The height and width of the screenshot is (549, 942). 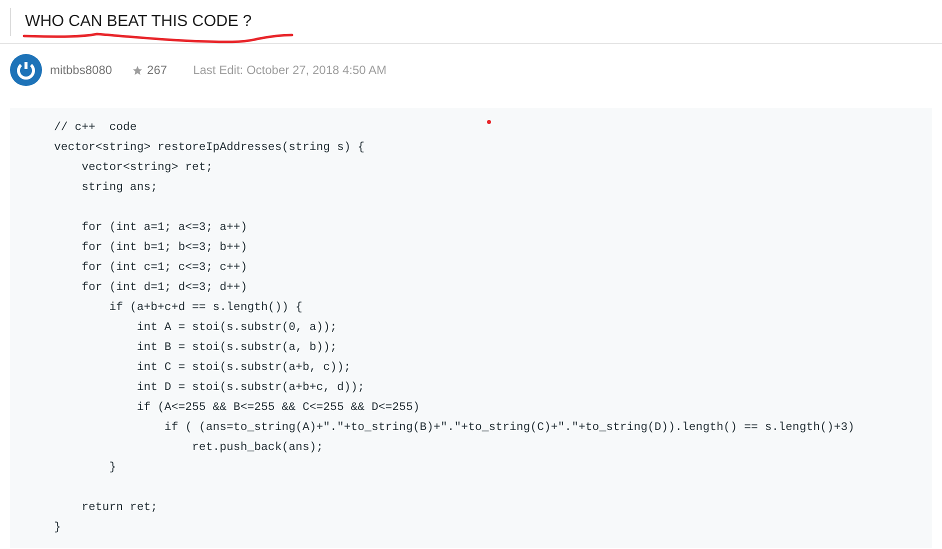 I want to click on code-line: int A = stoi(s.substr(0, a));, so click(x=236, y=328).